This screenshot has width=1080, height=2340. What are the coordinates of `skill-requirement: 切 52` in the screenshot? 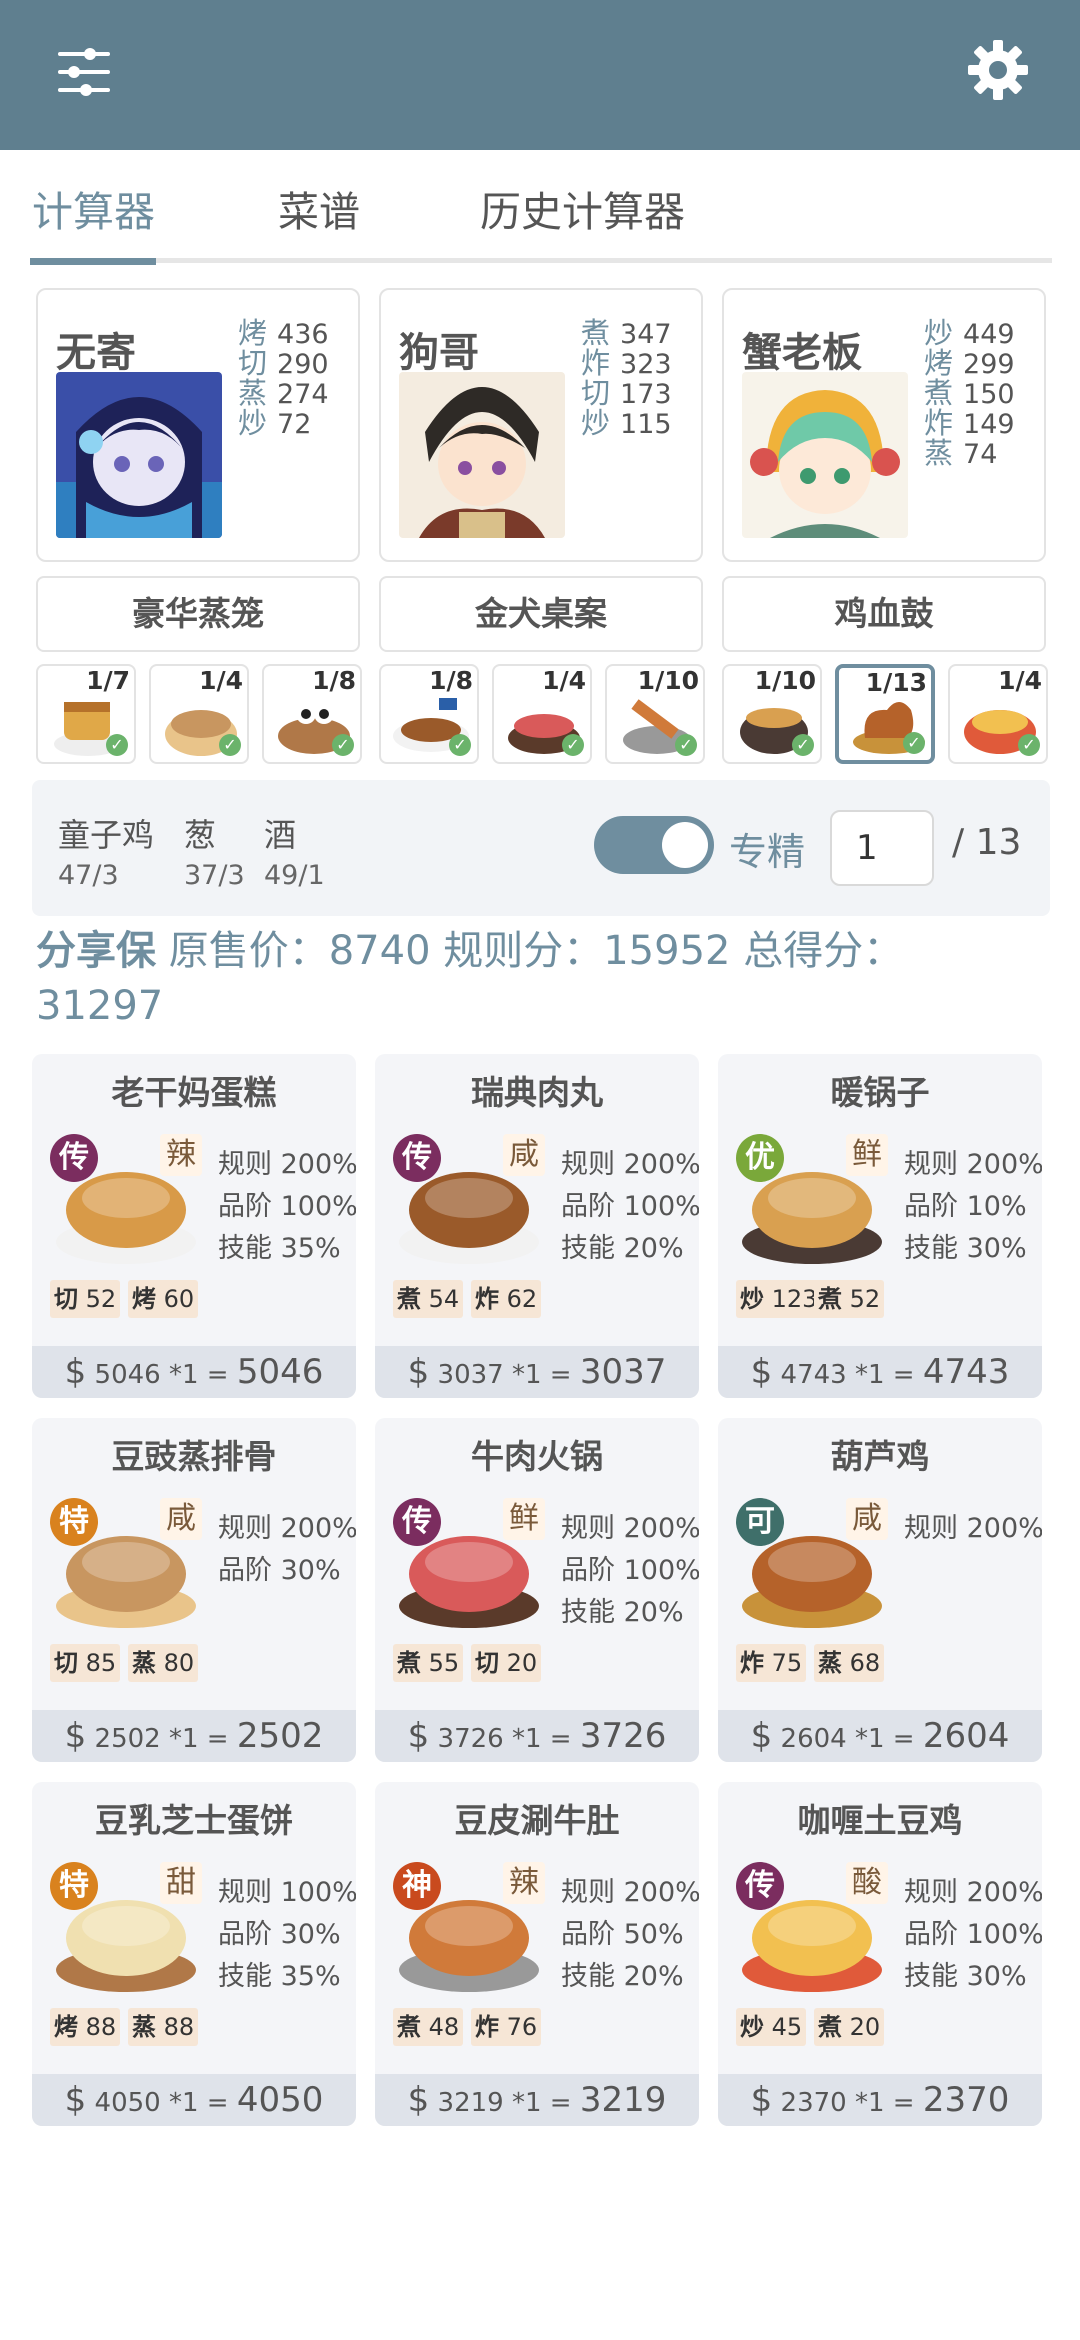 It's located at (85, 1299).